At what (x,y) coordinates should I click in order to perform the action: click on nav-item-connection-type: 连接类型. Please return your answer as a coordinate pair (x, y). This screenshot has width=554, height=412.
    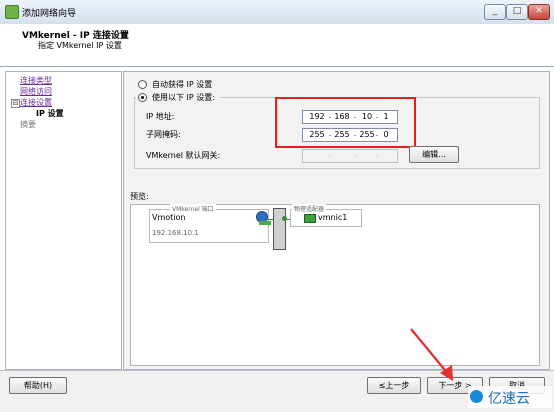
    Looking at the image, I should click on (36, 80).